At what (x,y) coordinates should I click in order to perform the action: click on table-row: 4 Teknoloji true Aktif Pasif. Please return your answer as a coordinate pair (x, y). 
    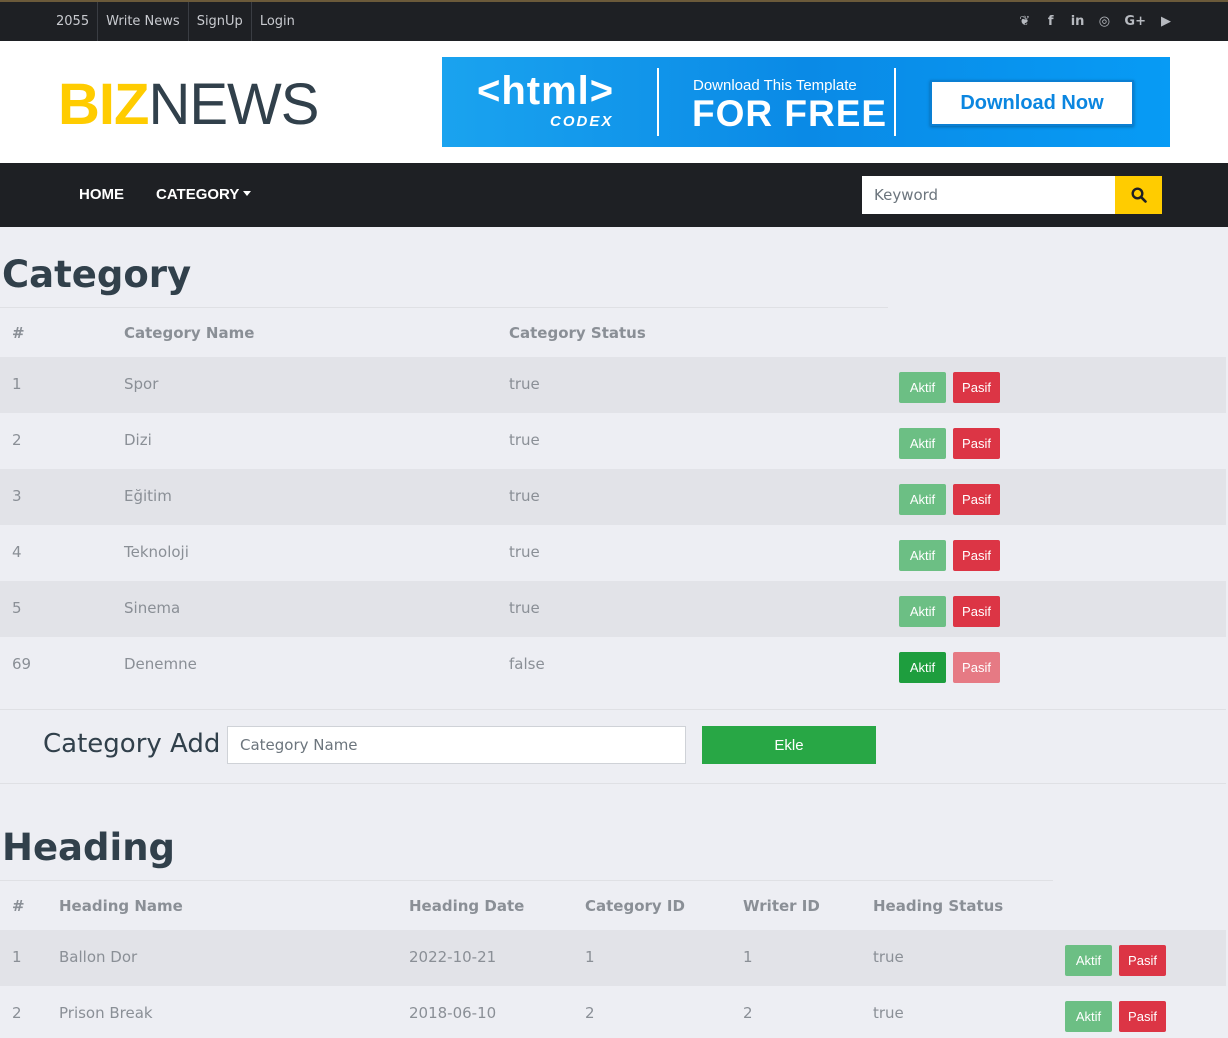
    Looking at the image, I should click on (613, 553).